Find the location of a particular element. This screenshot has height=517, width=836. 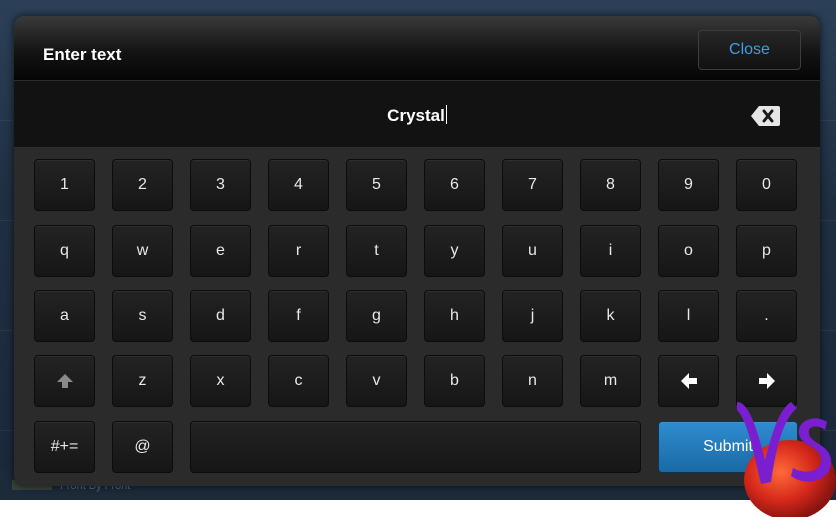

text-input-value: Crystal is located at coordinates (416, 115).